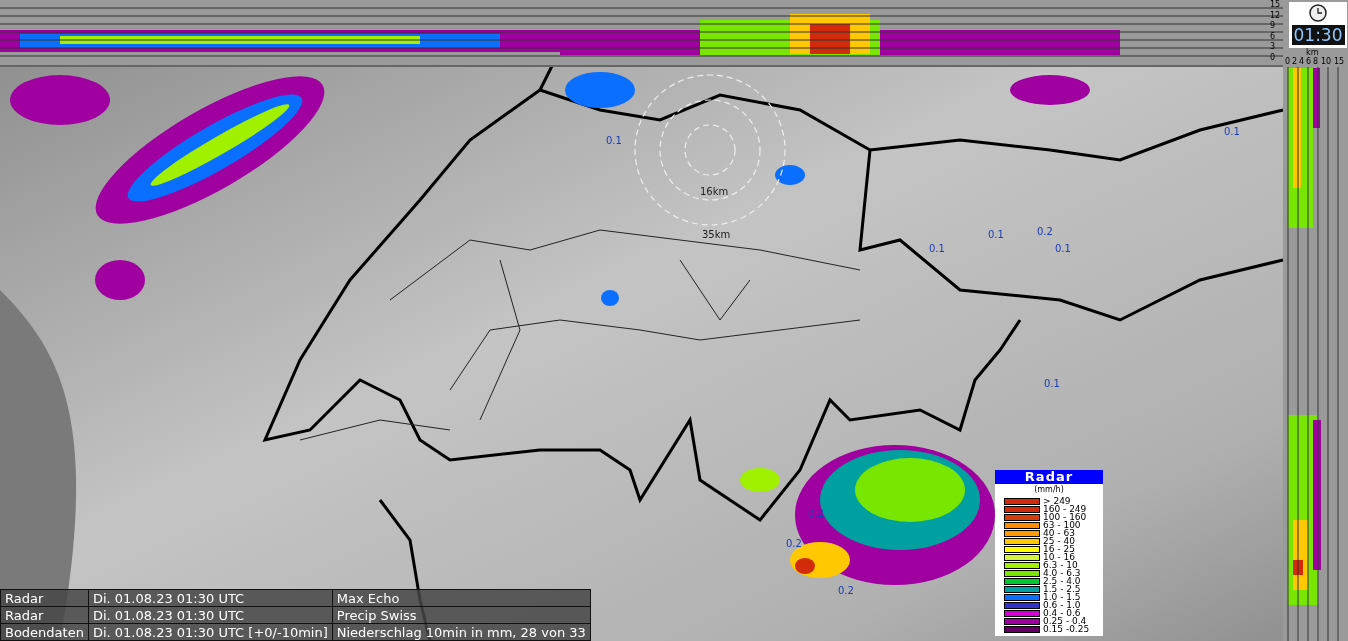 This screenshot has height=641, width=1348. Describe the element at coordinates (1062, 581) in the screenshot. I see `legend-label: 2.5 - 4.0` at that location.